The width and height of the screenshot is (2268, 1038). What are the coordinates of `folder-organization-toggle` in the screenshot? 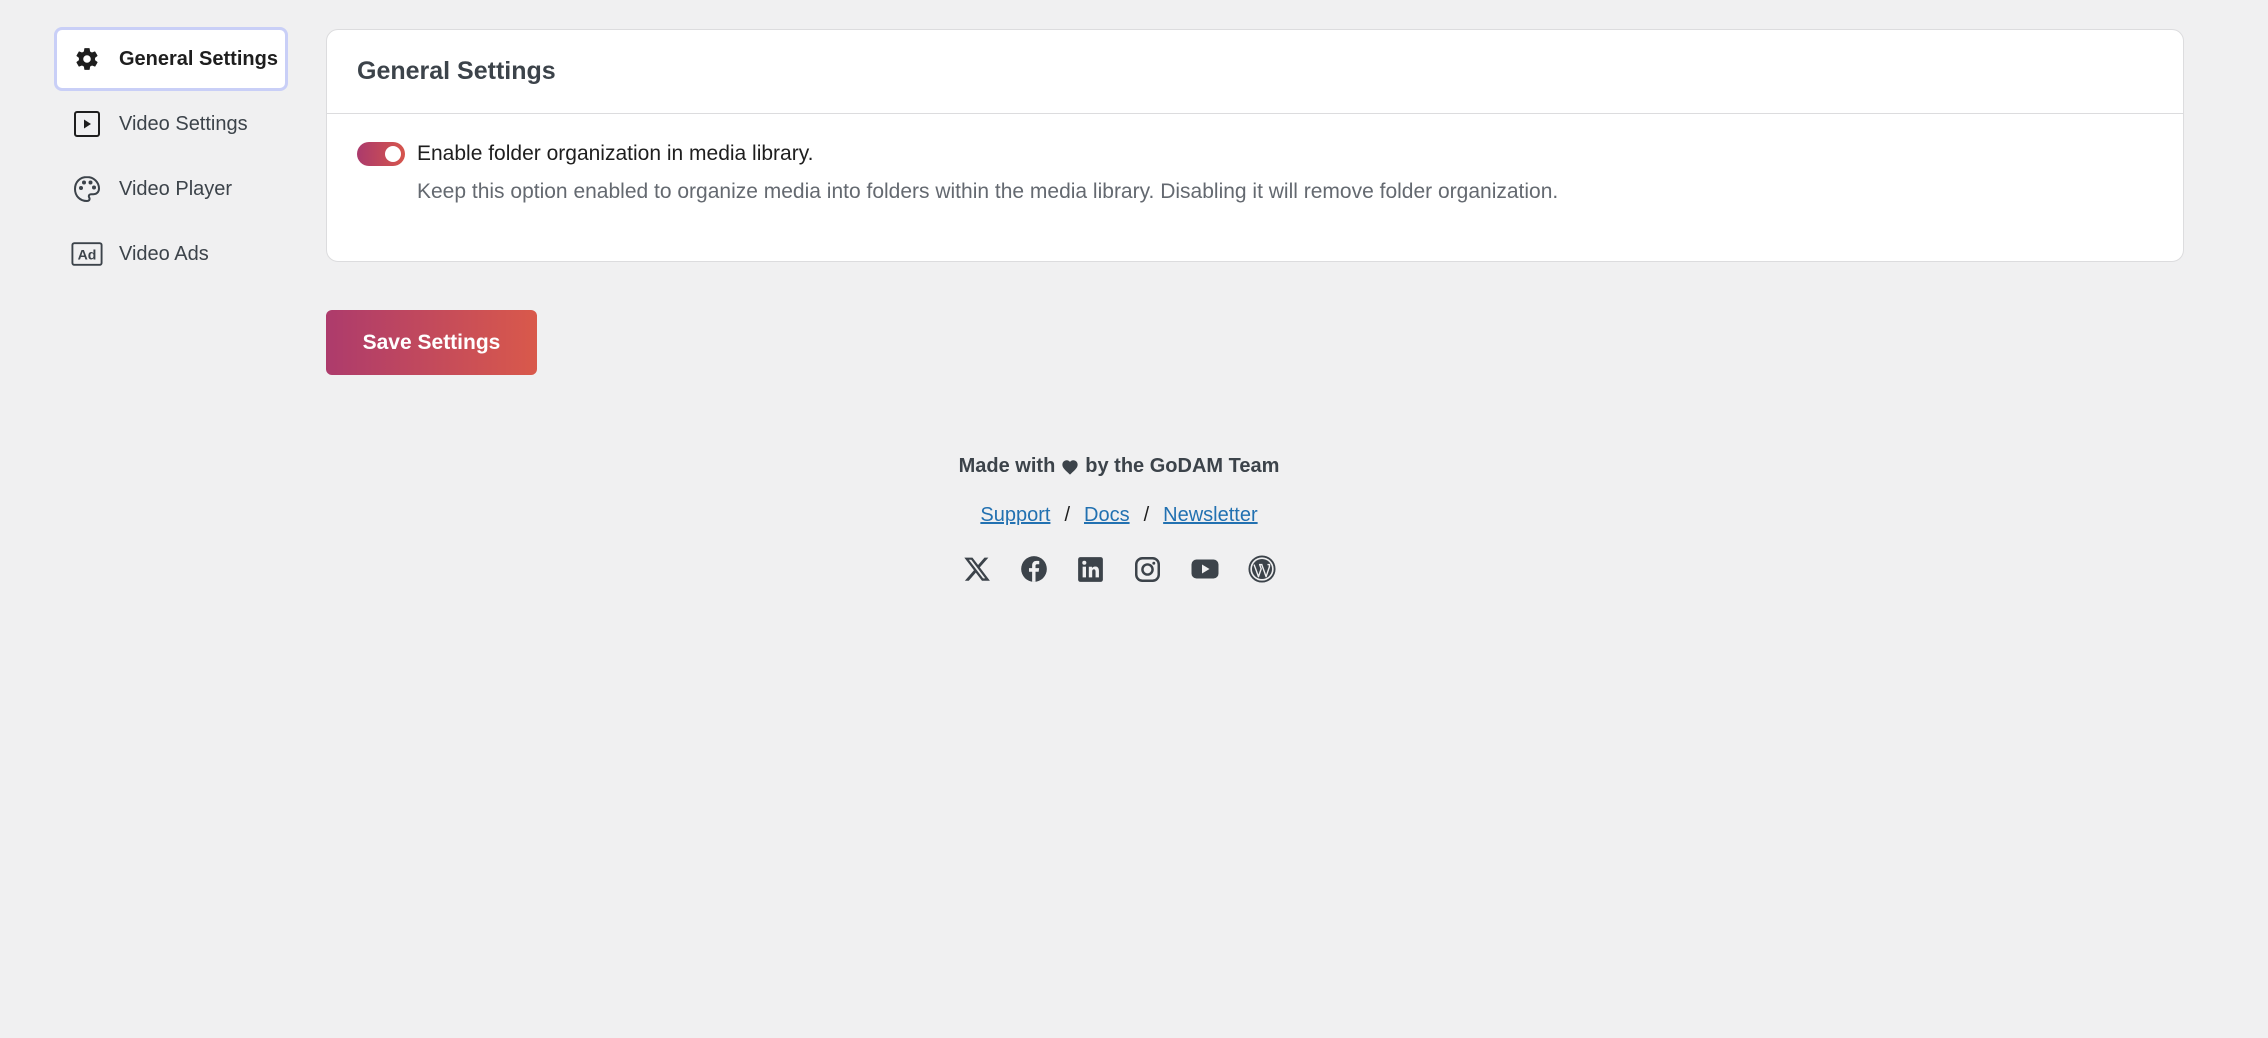 It's located at (381, 154).